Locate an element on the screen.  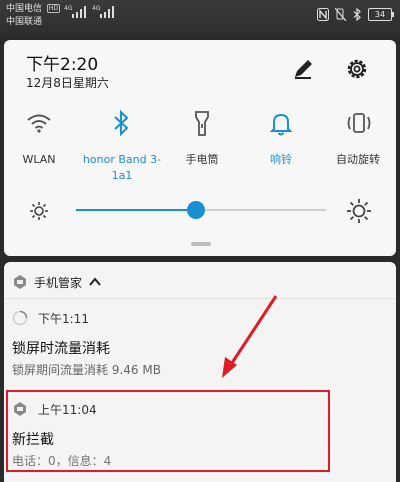
status-icons: 34 is located at coordinates (355, 14).